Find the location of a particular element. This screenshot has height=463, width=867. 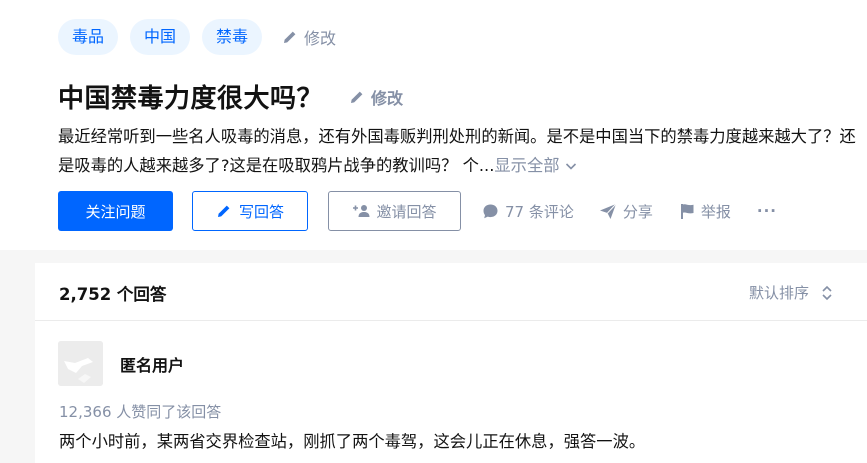

question-title: 中国禁毒力度很大吗？ is located at coordinates (191, 99).